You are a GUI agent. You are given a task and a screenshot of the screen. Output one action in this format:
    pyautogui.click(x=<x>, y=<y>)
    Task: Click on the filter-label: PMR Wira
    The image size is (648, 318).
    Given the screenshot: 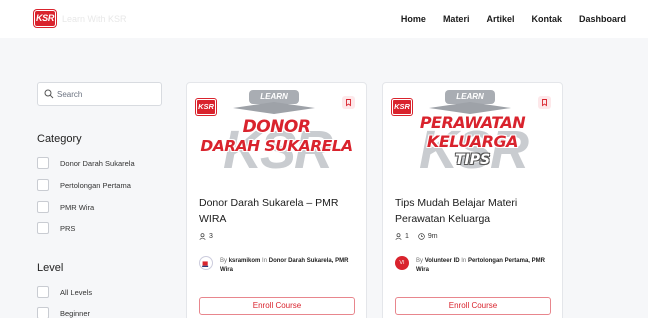 What is the action you would take?
    pyautogui.click(x=77, y=207)
    